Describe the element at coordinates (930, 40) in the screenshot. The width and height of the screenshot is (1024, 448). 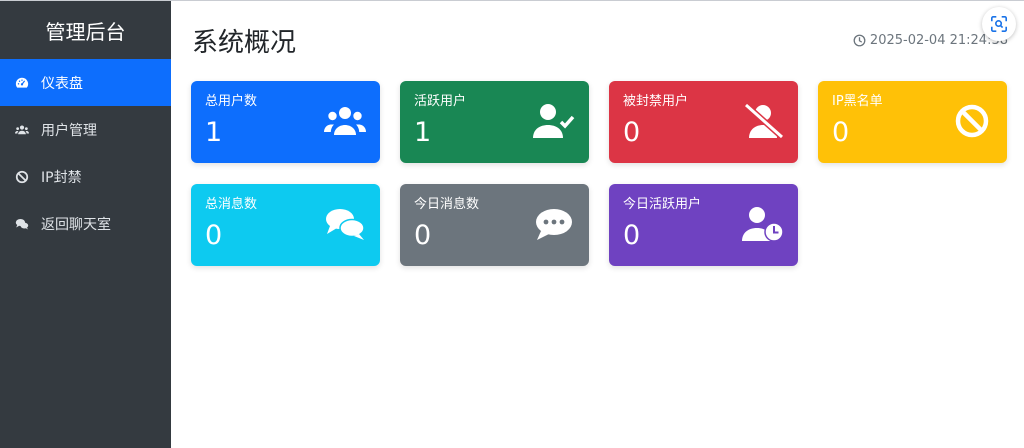
I see `current-datetime: 2025-02-04 21:24:38` at that location.